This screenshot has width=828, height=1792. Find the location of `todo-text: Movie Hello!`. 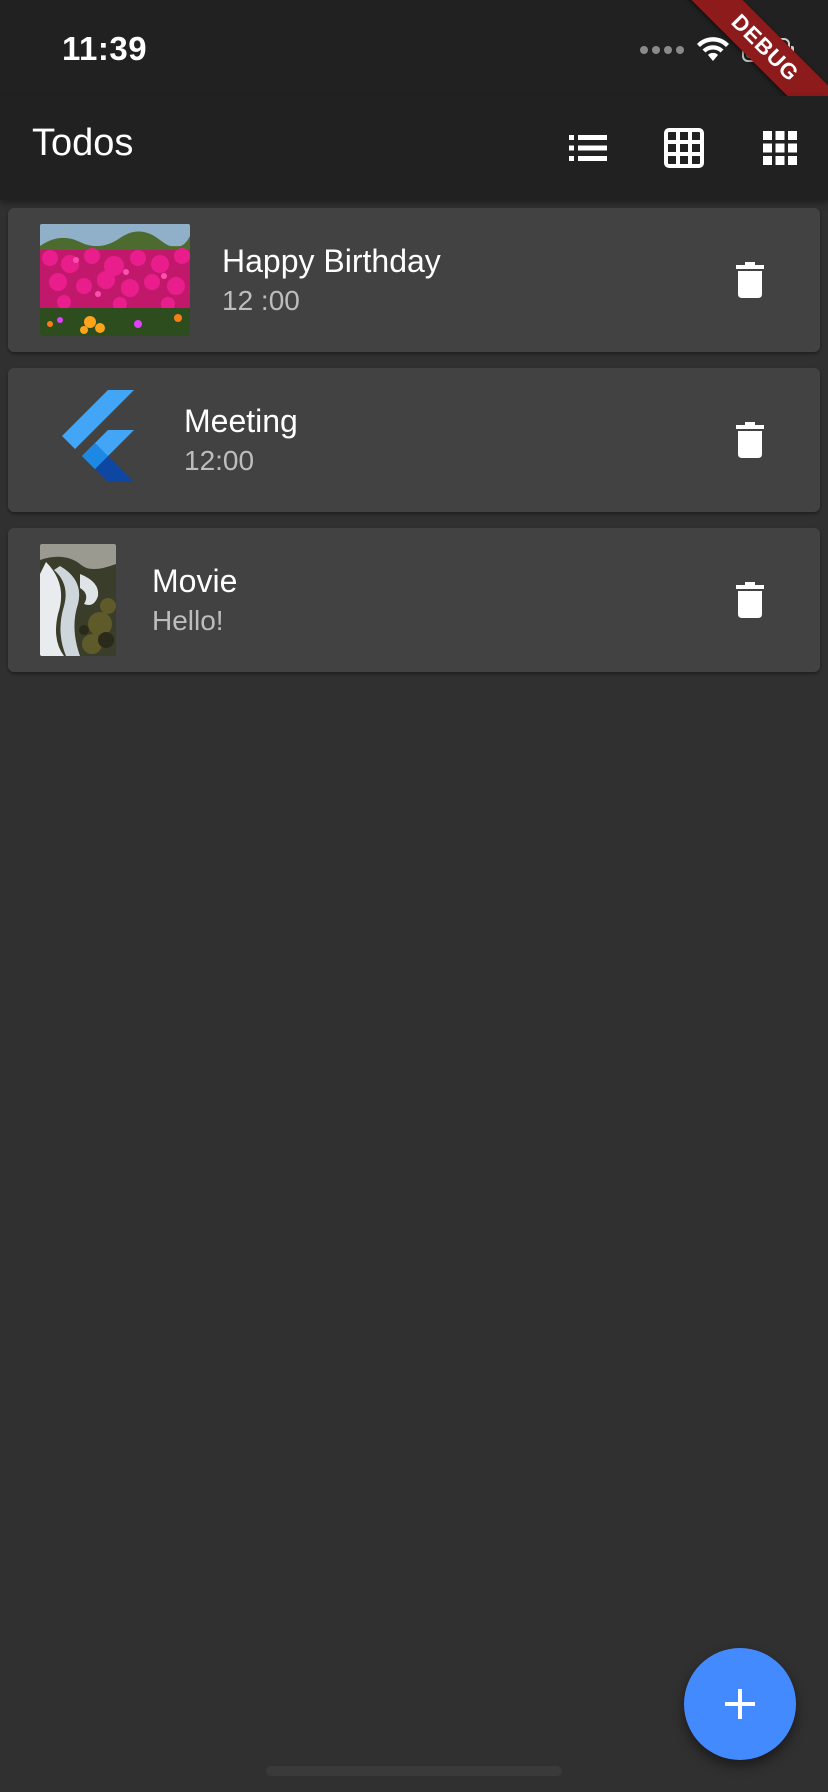

todo-text: Movie Hello! is located at coordinates (194, 601).